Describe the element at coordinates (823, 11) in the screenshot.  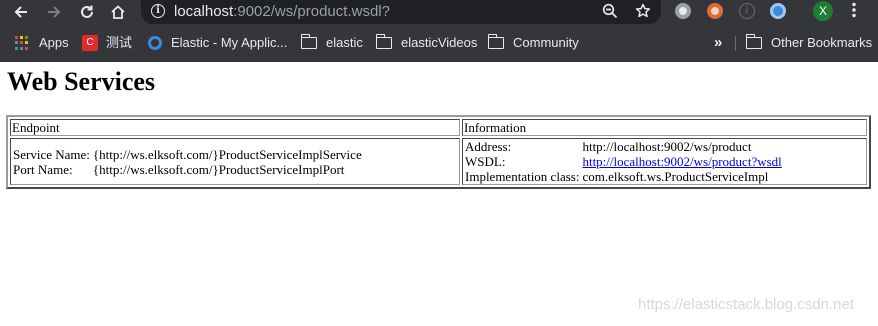
I see `profile-avatar: X` at that location.